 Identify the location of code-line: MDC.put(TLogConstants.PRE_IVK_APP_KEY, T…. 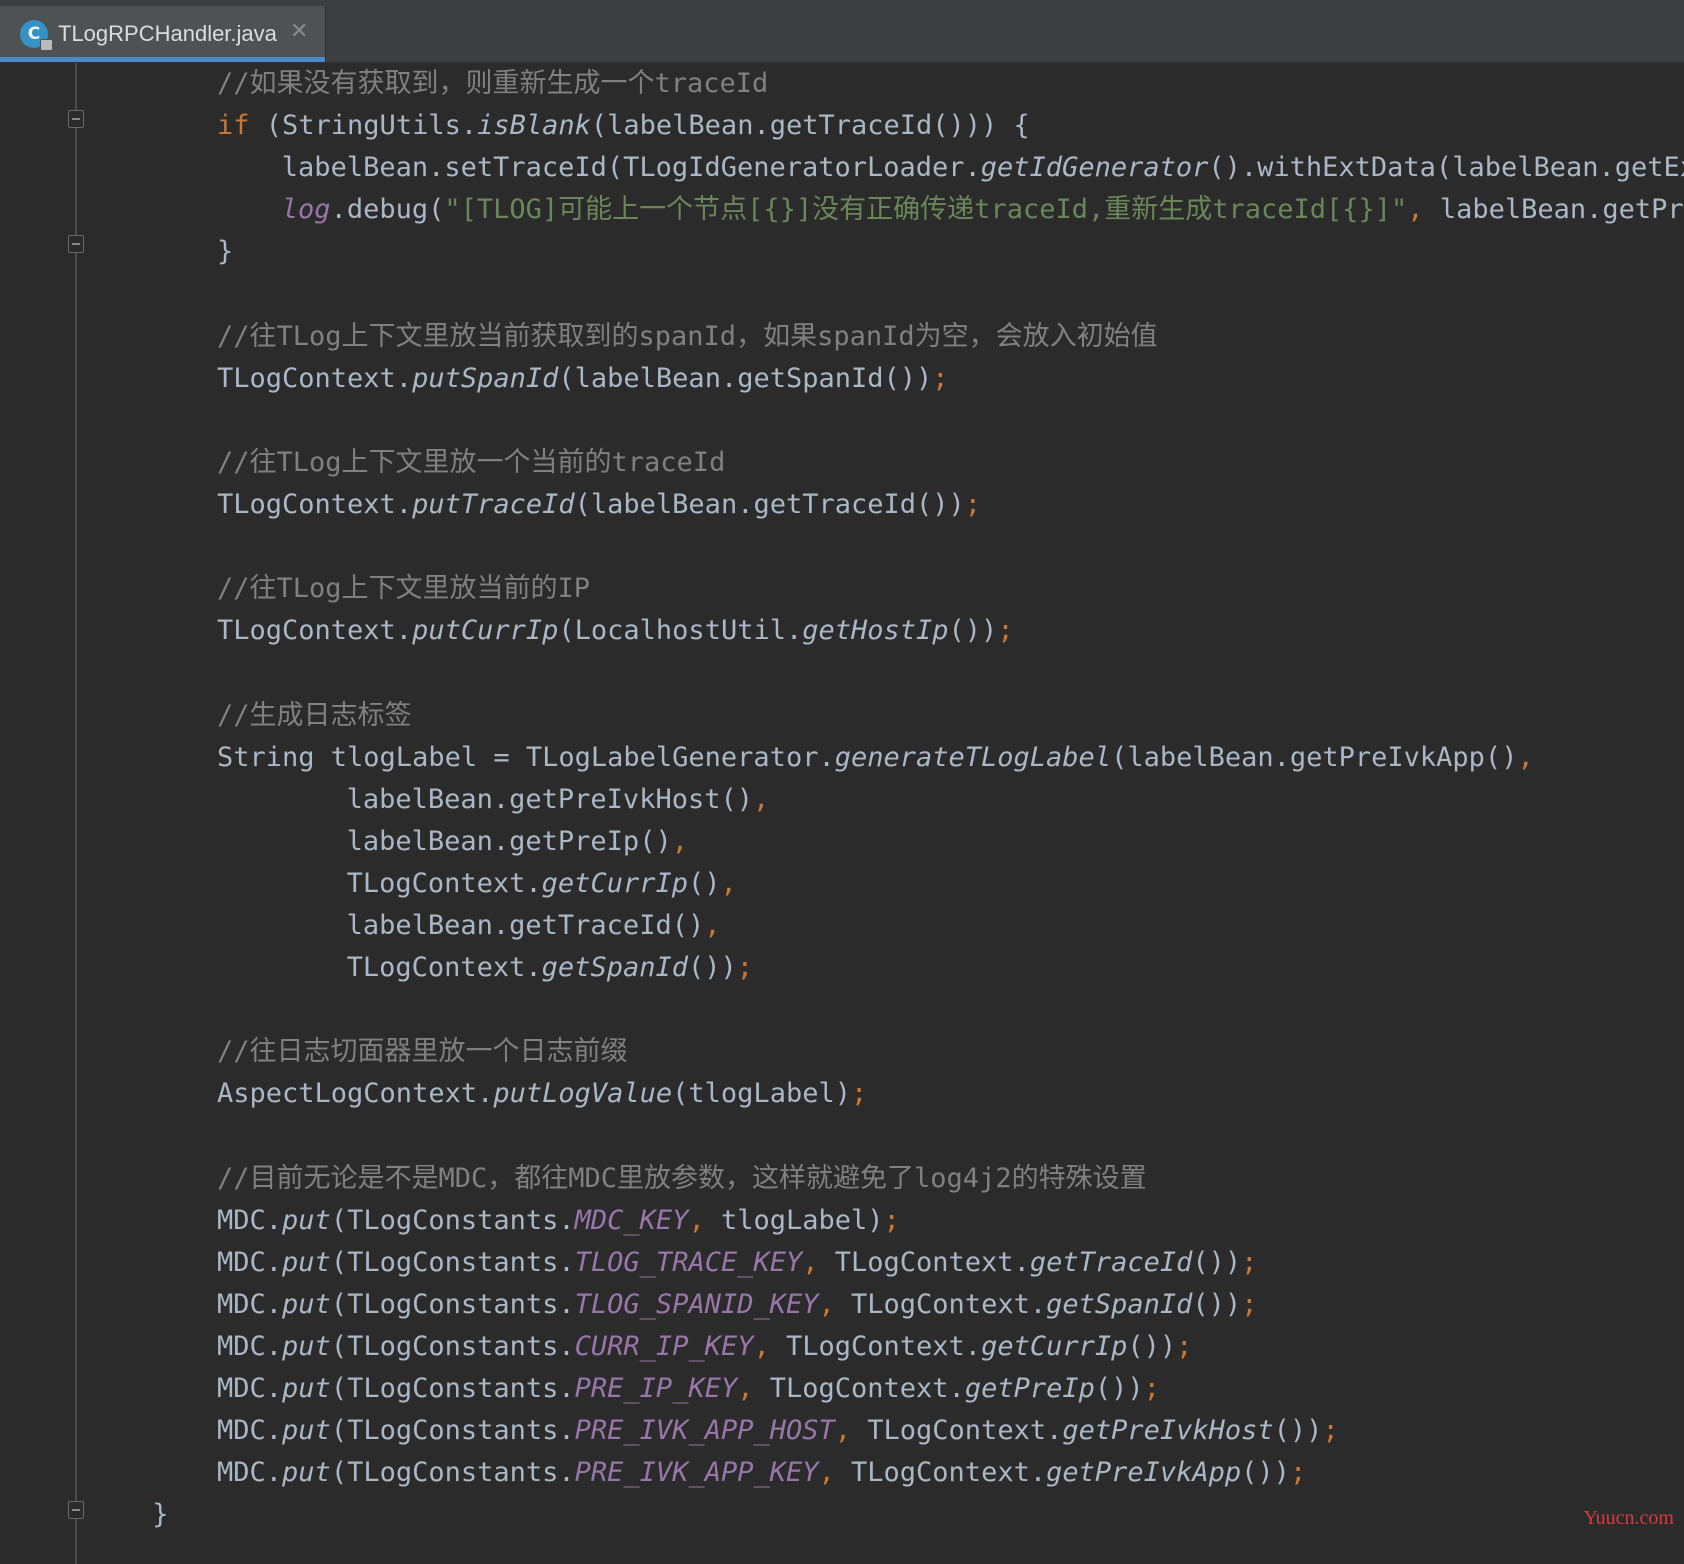
(761, 1473).